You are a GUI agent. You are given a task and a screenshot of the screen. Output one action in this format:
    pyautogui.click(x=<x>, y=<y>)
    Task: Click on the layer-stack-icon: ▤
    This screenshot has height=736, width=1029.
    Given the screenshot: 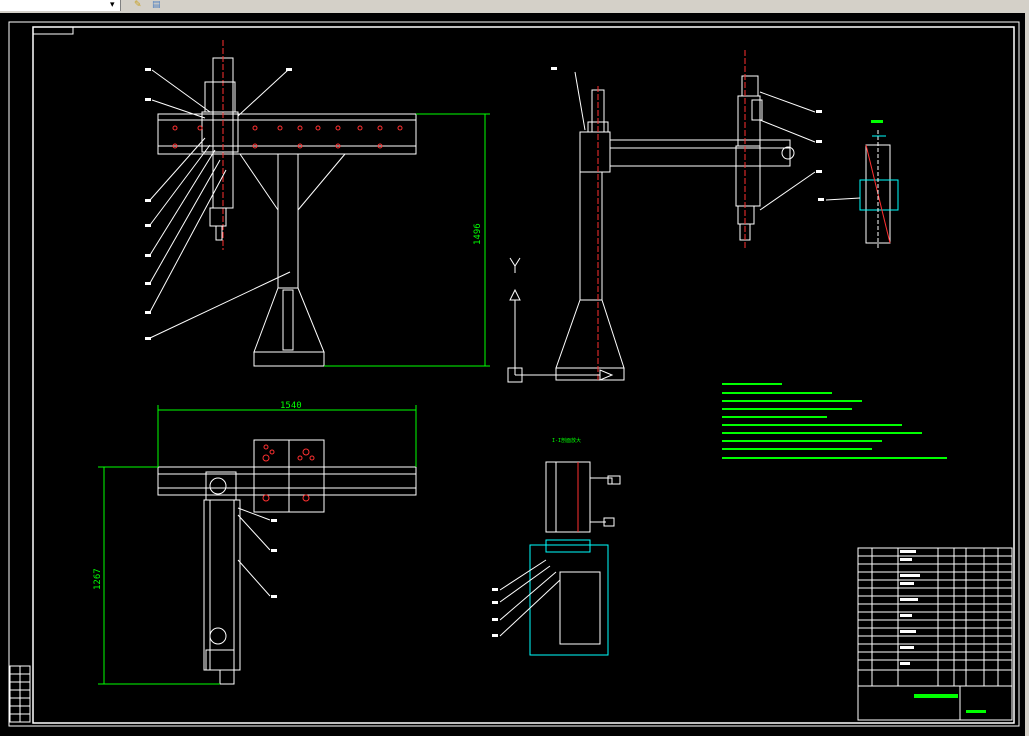 What is the action you would take?
    pyautogui.click(x=156, y=5)
    